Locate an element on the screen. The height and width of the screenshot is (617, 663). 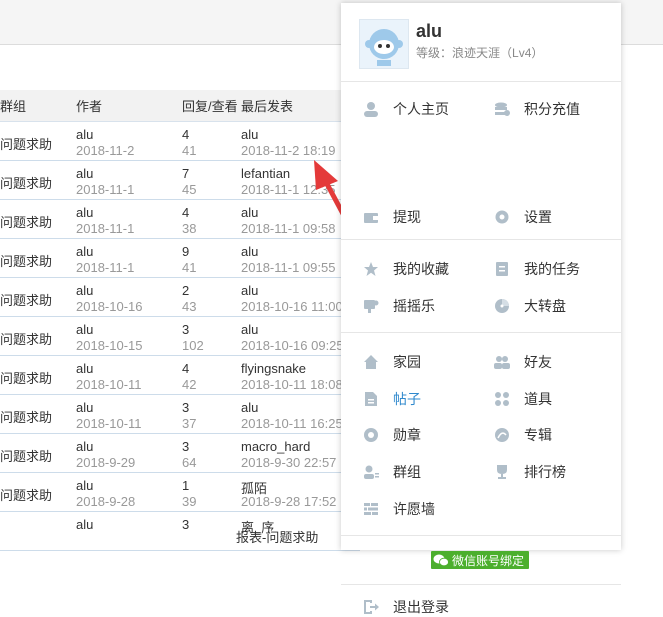
wechat-bind-button: 微信账号绑定 is located at coordinates (480, 560).